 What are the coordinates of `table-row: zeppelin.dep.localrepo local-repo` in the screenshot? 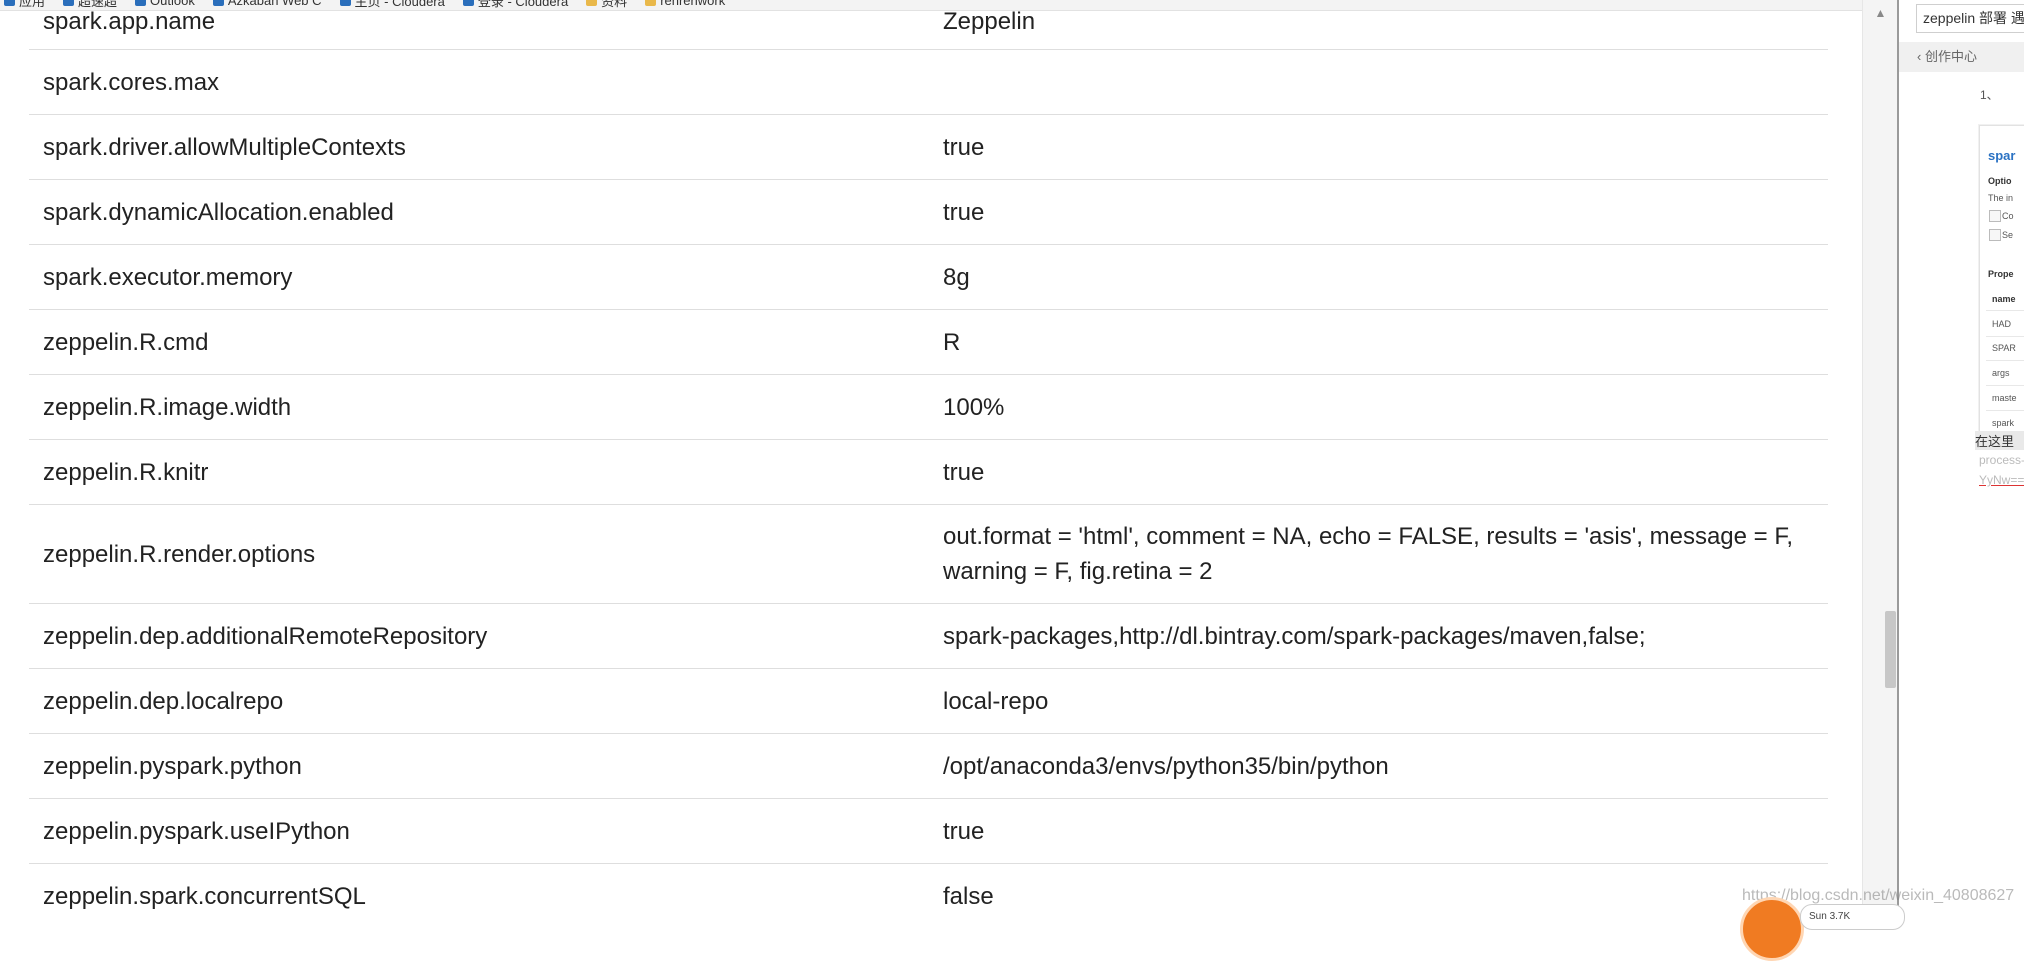 It's located at (928, 701).